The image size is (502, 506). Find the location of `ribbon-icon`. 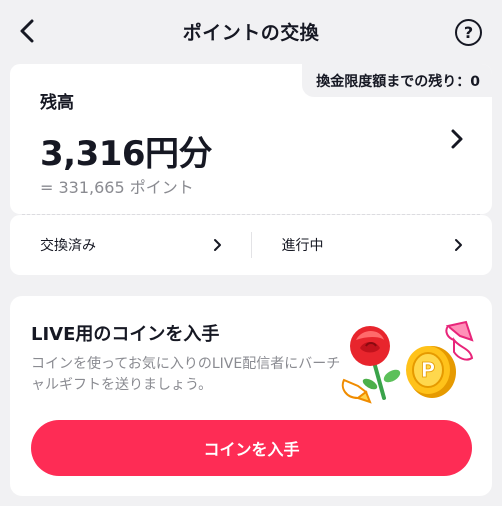

ribbon-icon is located at coordinates (459, 340).